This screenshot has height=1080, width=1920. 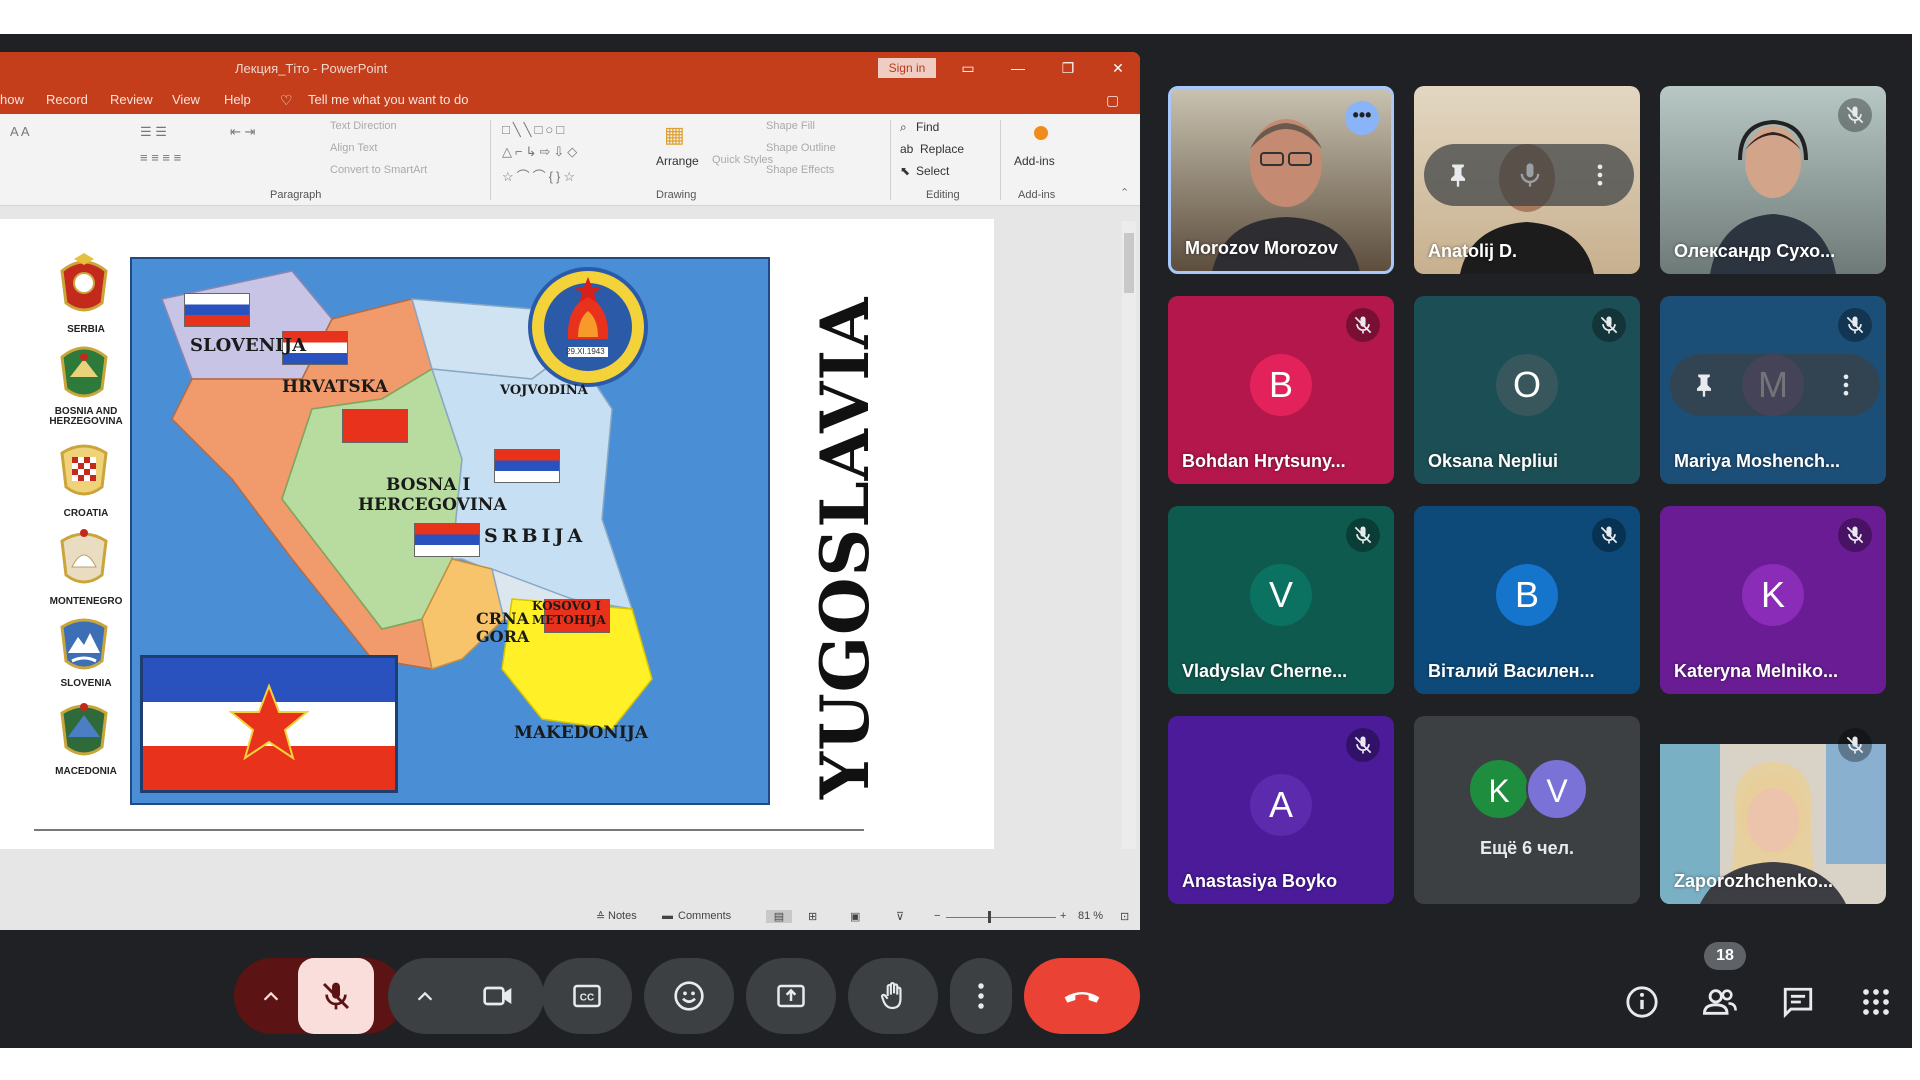 I want to click on replace-button: Replace, so click(x=942, y=149).